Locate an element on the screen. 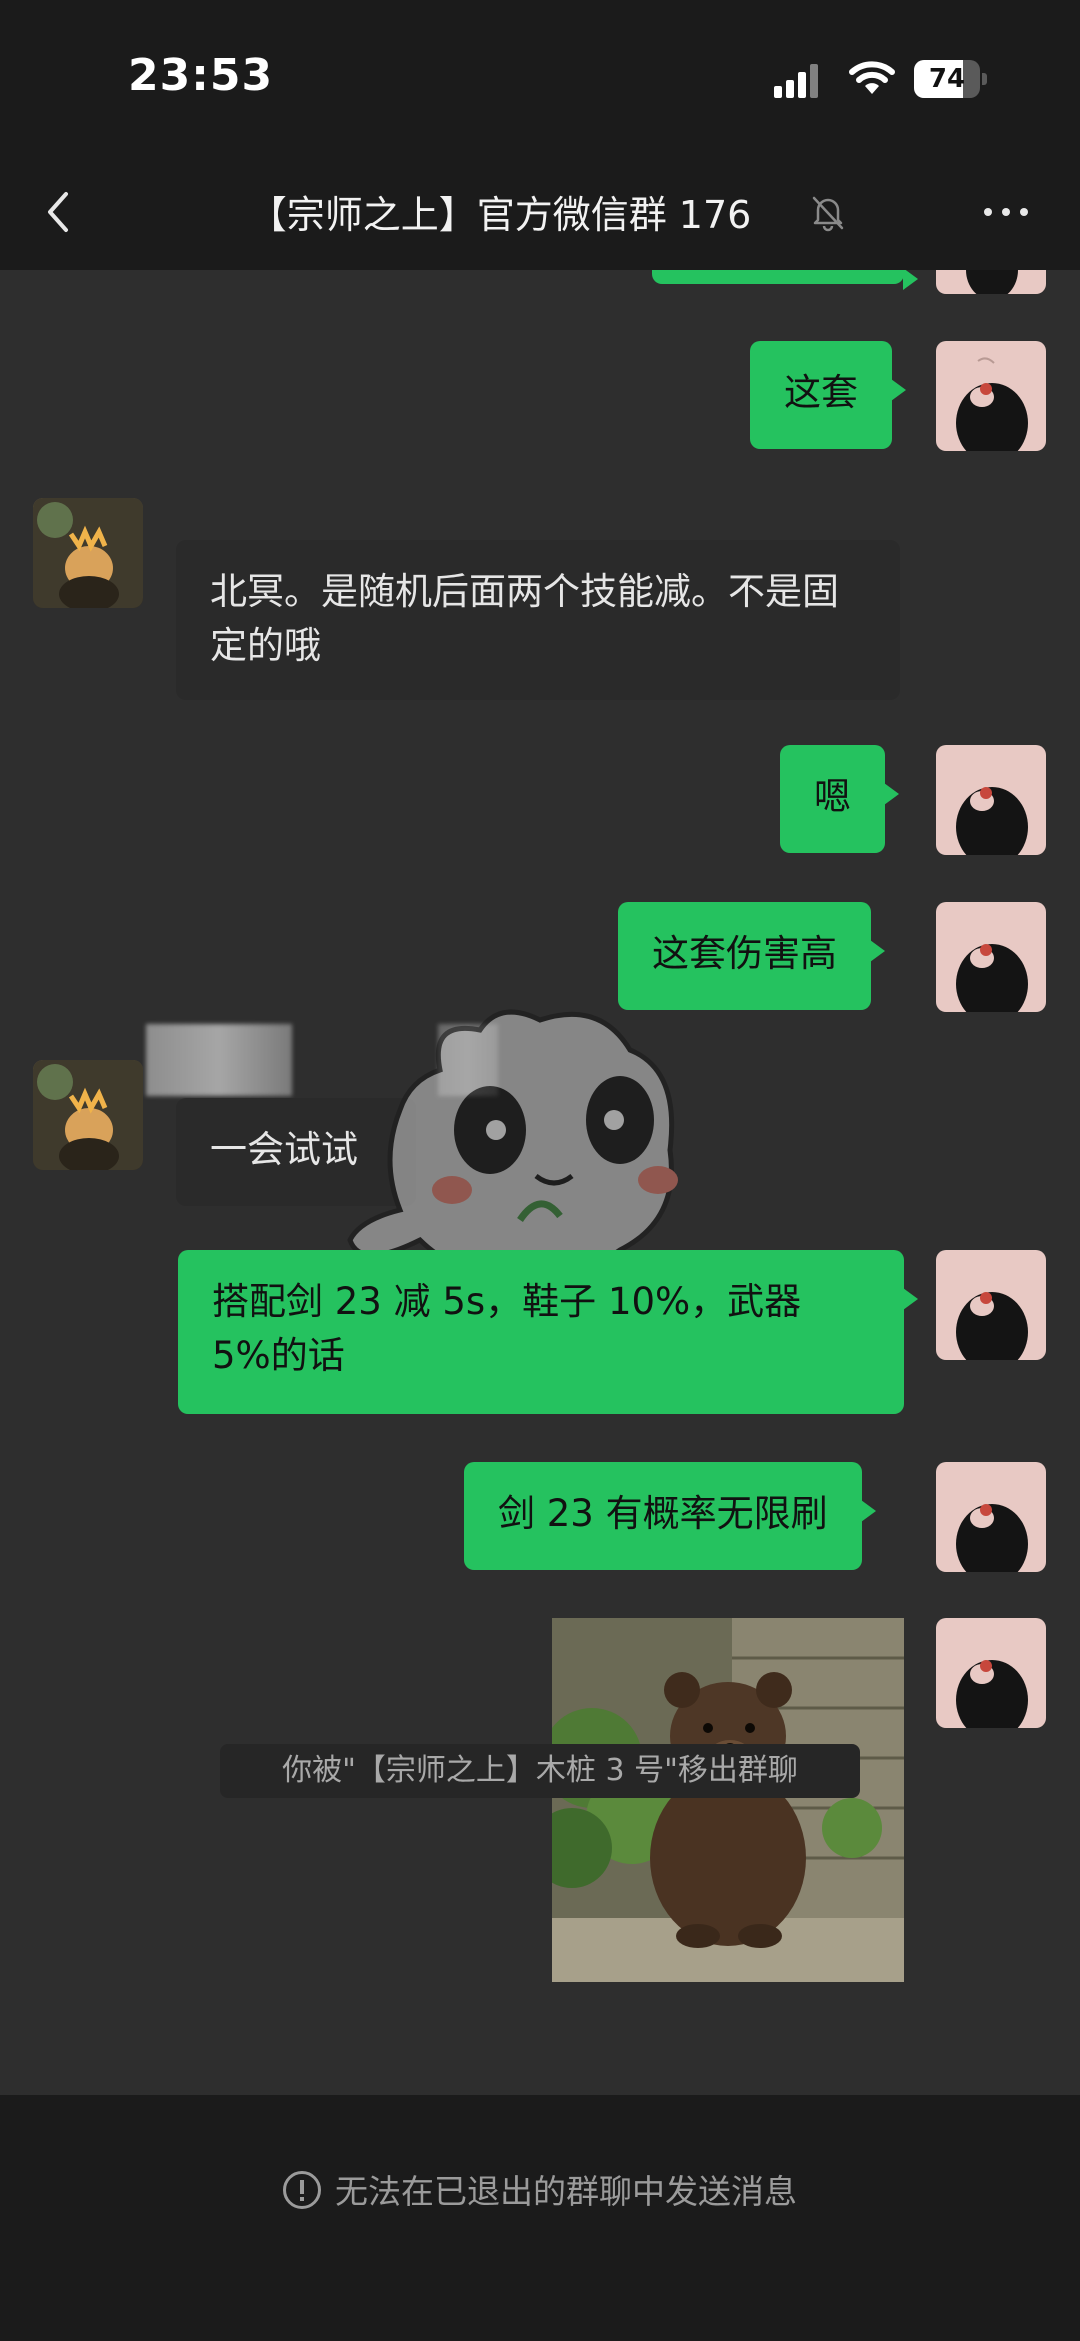  message-text: 搭配剑 23 减 5s，鞋子 10%，武器 5%的话 is located at coordinates (507, 1328).